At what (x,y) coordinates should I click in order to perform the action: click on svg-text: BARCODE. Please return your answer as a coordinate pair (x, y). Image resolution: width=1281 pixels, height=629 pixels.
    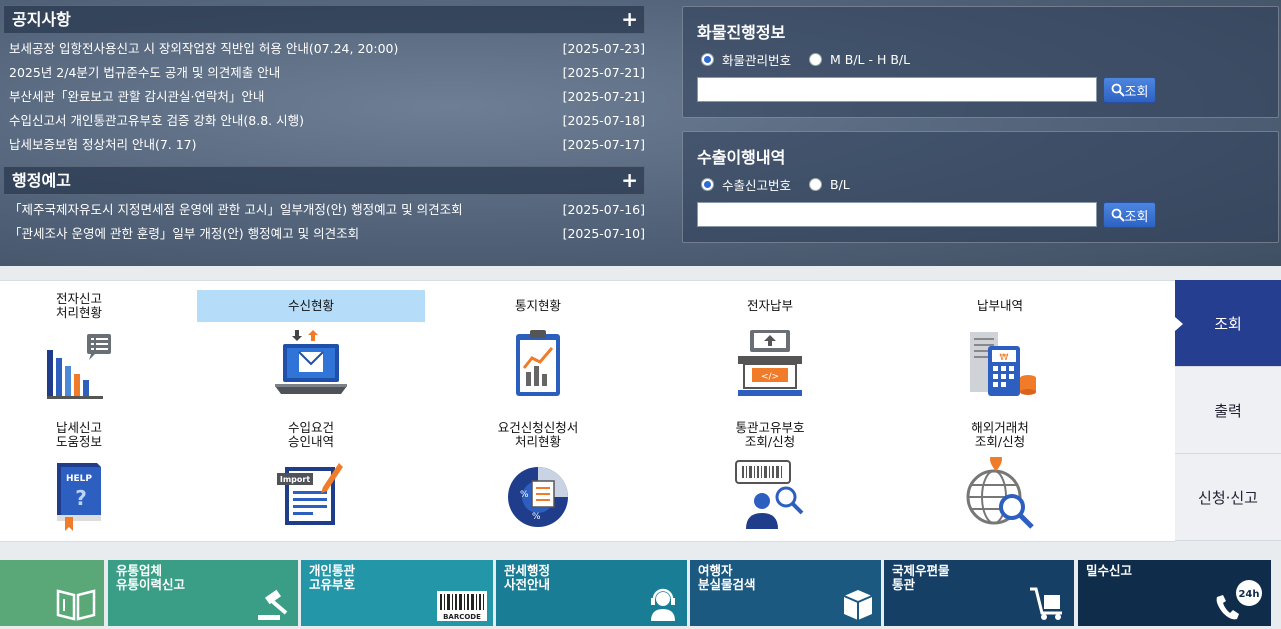
    Looking at the image, I should click on (462, 617).